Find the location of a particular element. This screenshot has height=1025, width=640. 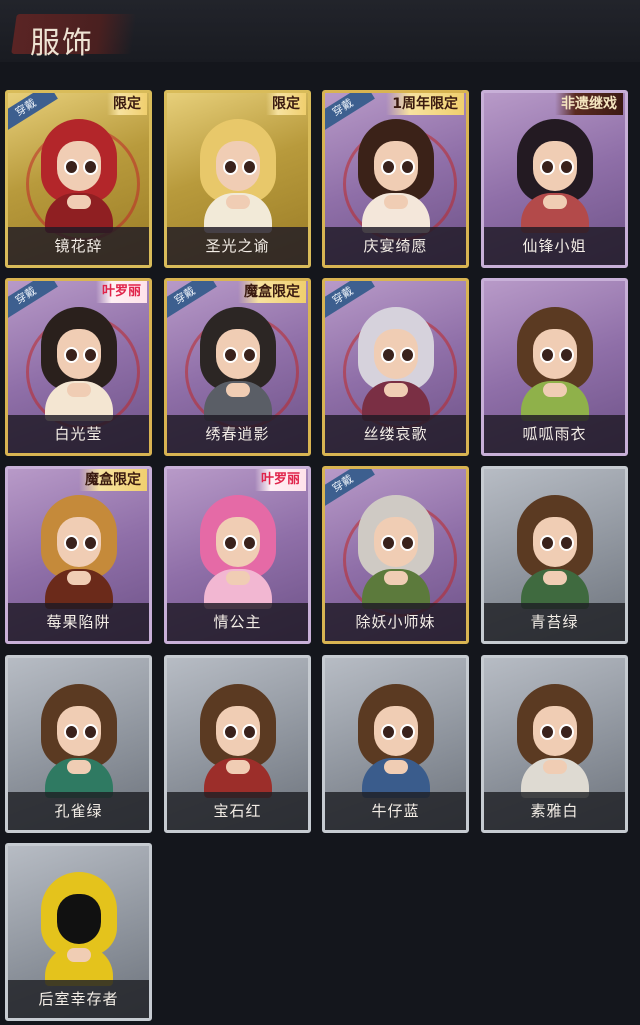

costume-card: 非遗继戏仙锋小姐 is located at coordinates (554, 179).